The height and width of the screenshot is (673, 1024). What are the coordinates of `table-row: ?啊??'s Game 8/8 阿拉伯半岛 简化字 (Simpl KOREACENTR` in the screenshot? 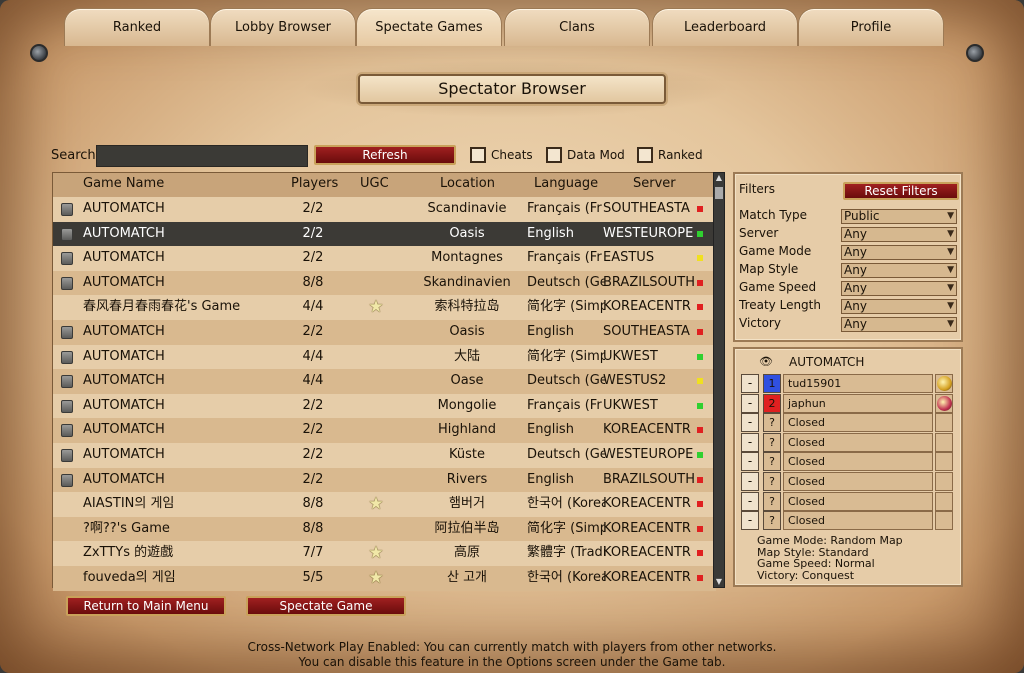 It's located at (384, 529).